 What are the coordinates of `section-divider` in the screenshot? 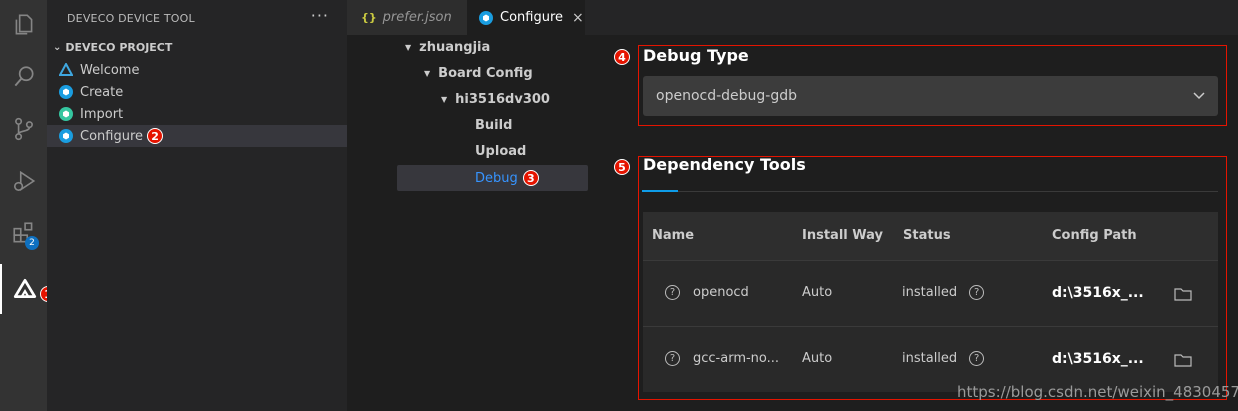 It's located at (930, 191).